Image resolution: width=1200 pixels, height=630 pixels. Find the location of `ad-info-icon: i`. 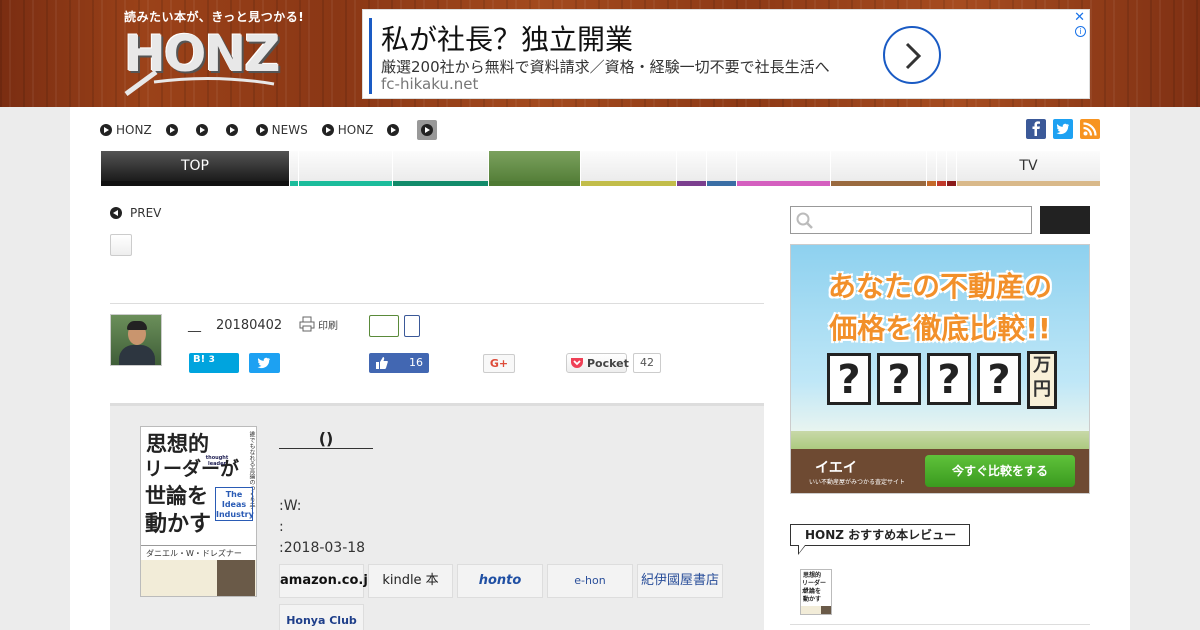

ad-info-icon: i is located at coordinates (1080, 31).